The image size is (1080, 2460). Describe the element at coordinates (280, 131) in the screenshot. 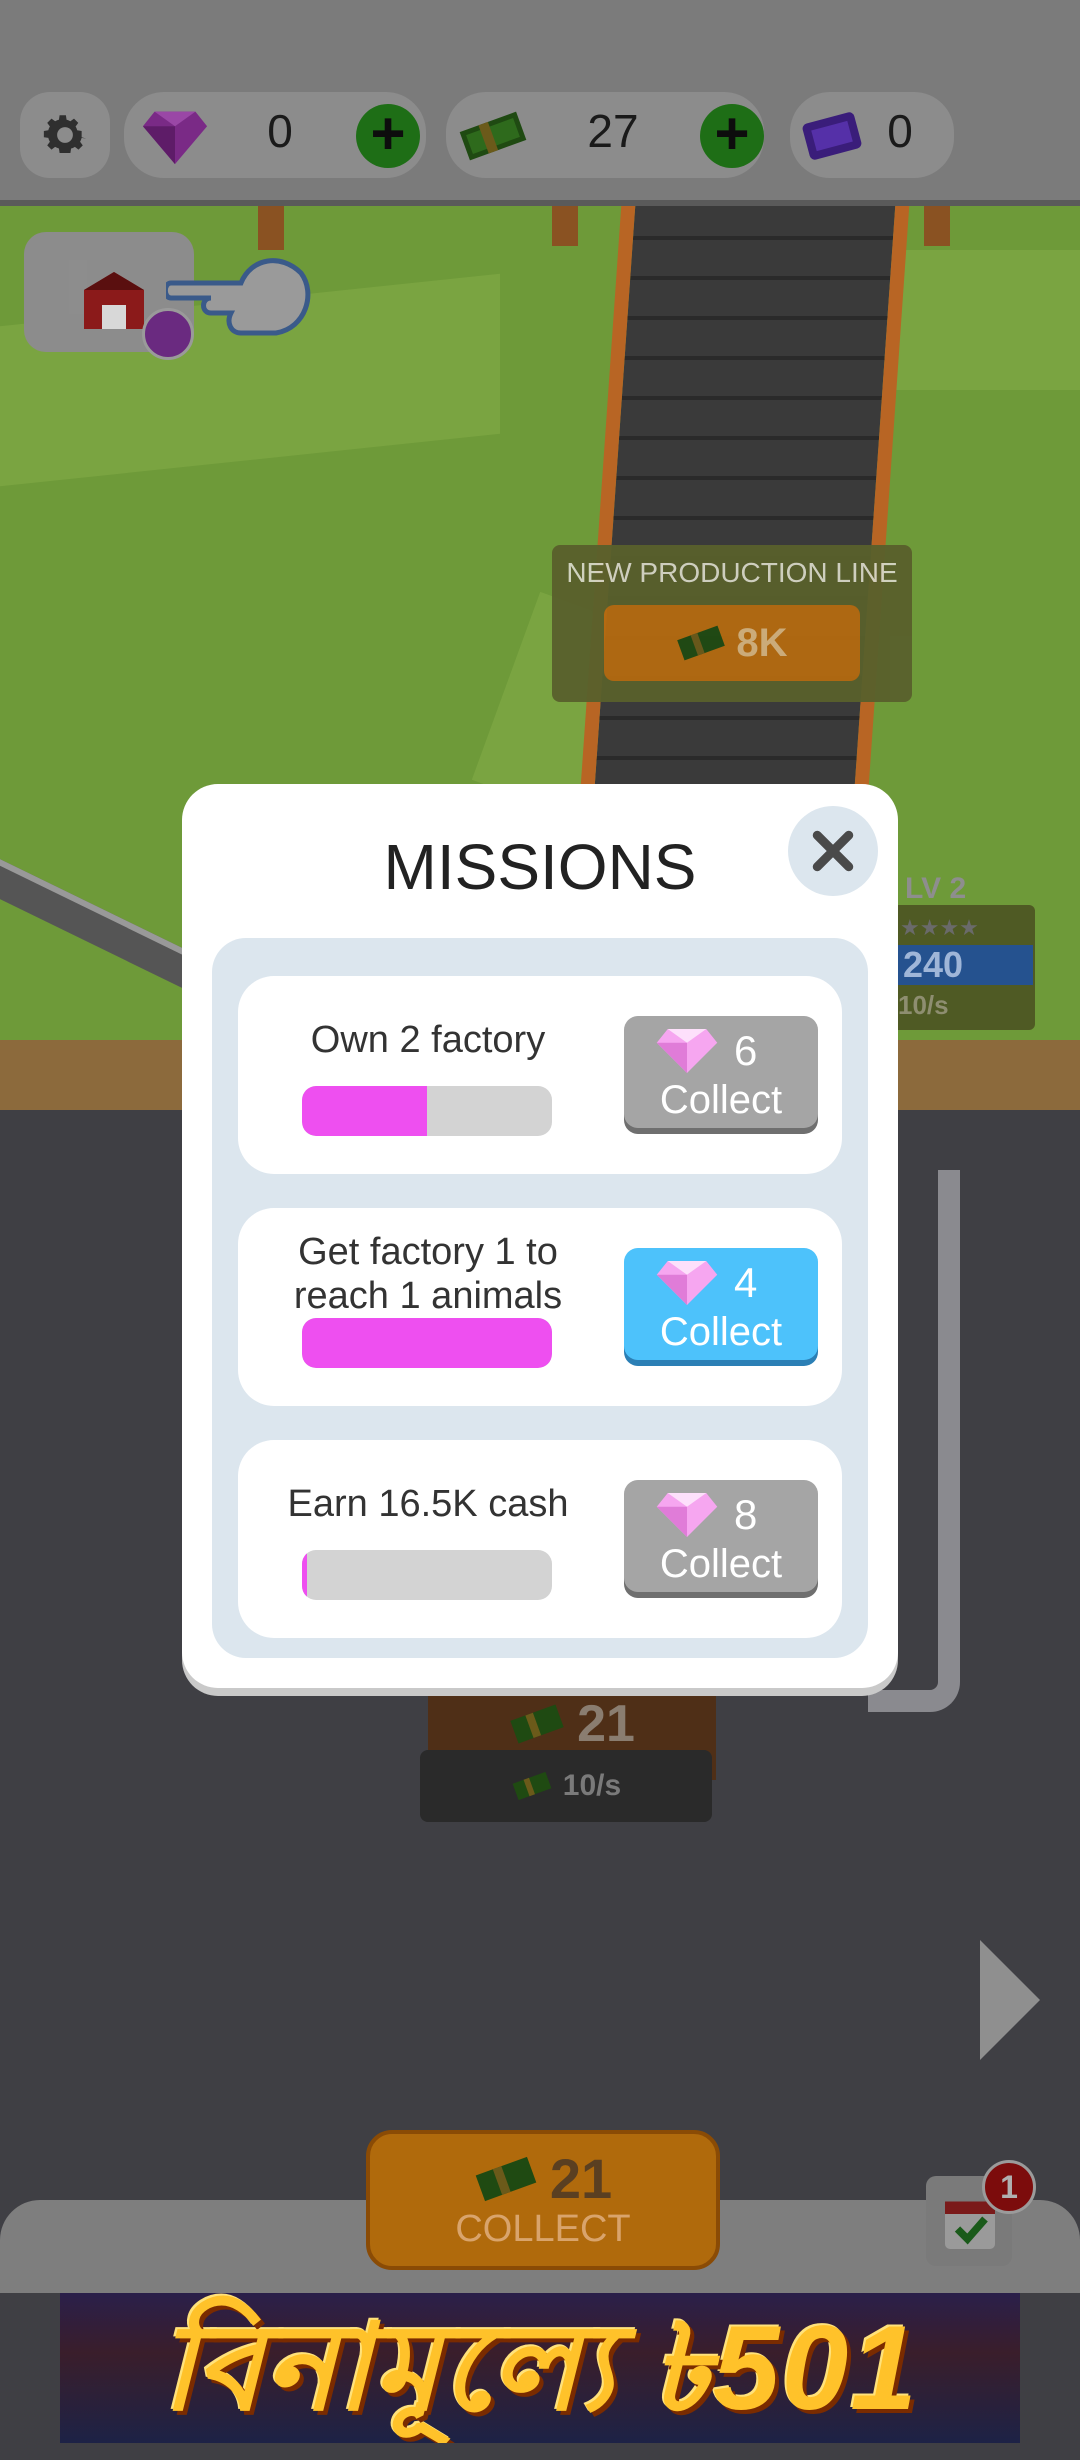

I see `gems-value: 0` at that location.